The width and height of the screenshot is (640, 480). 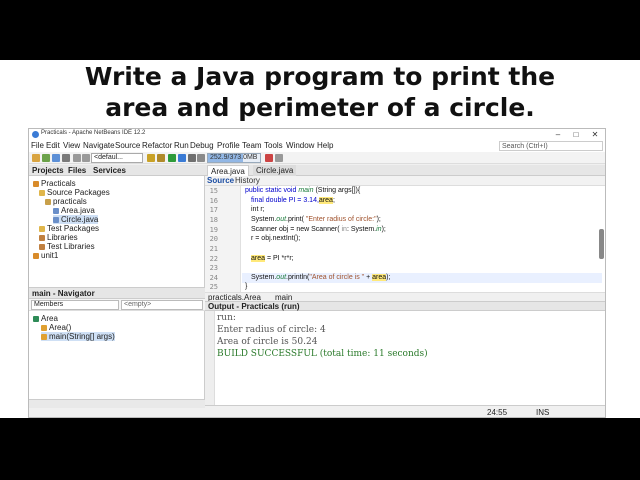 I want to click on navigator-bottom-bar, so click(x=117, y=403).